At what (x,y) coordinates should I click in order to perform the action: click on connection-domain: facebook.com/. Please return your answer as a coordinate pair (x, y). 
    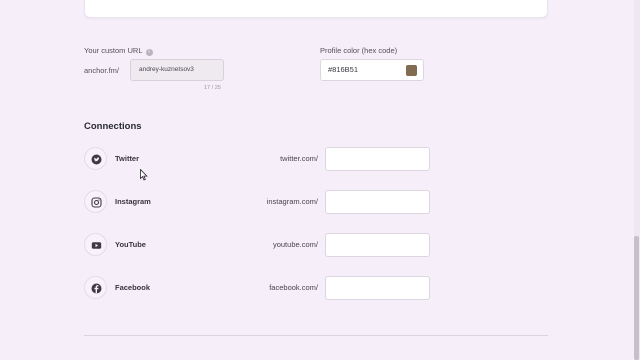
    Looking at the image, I should click on (293, 287).